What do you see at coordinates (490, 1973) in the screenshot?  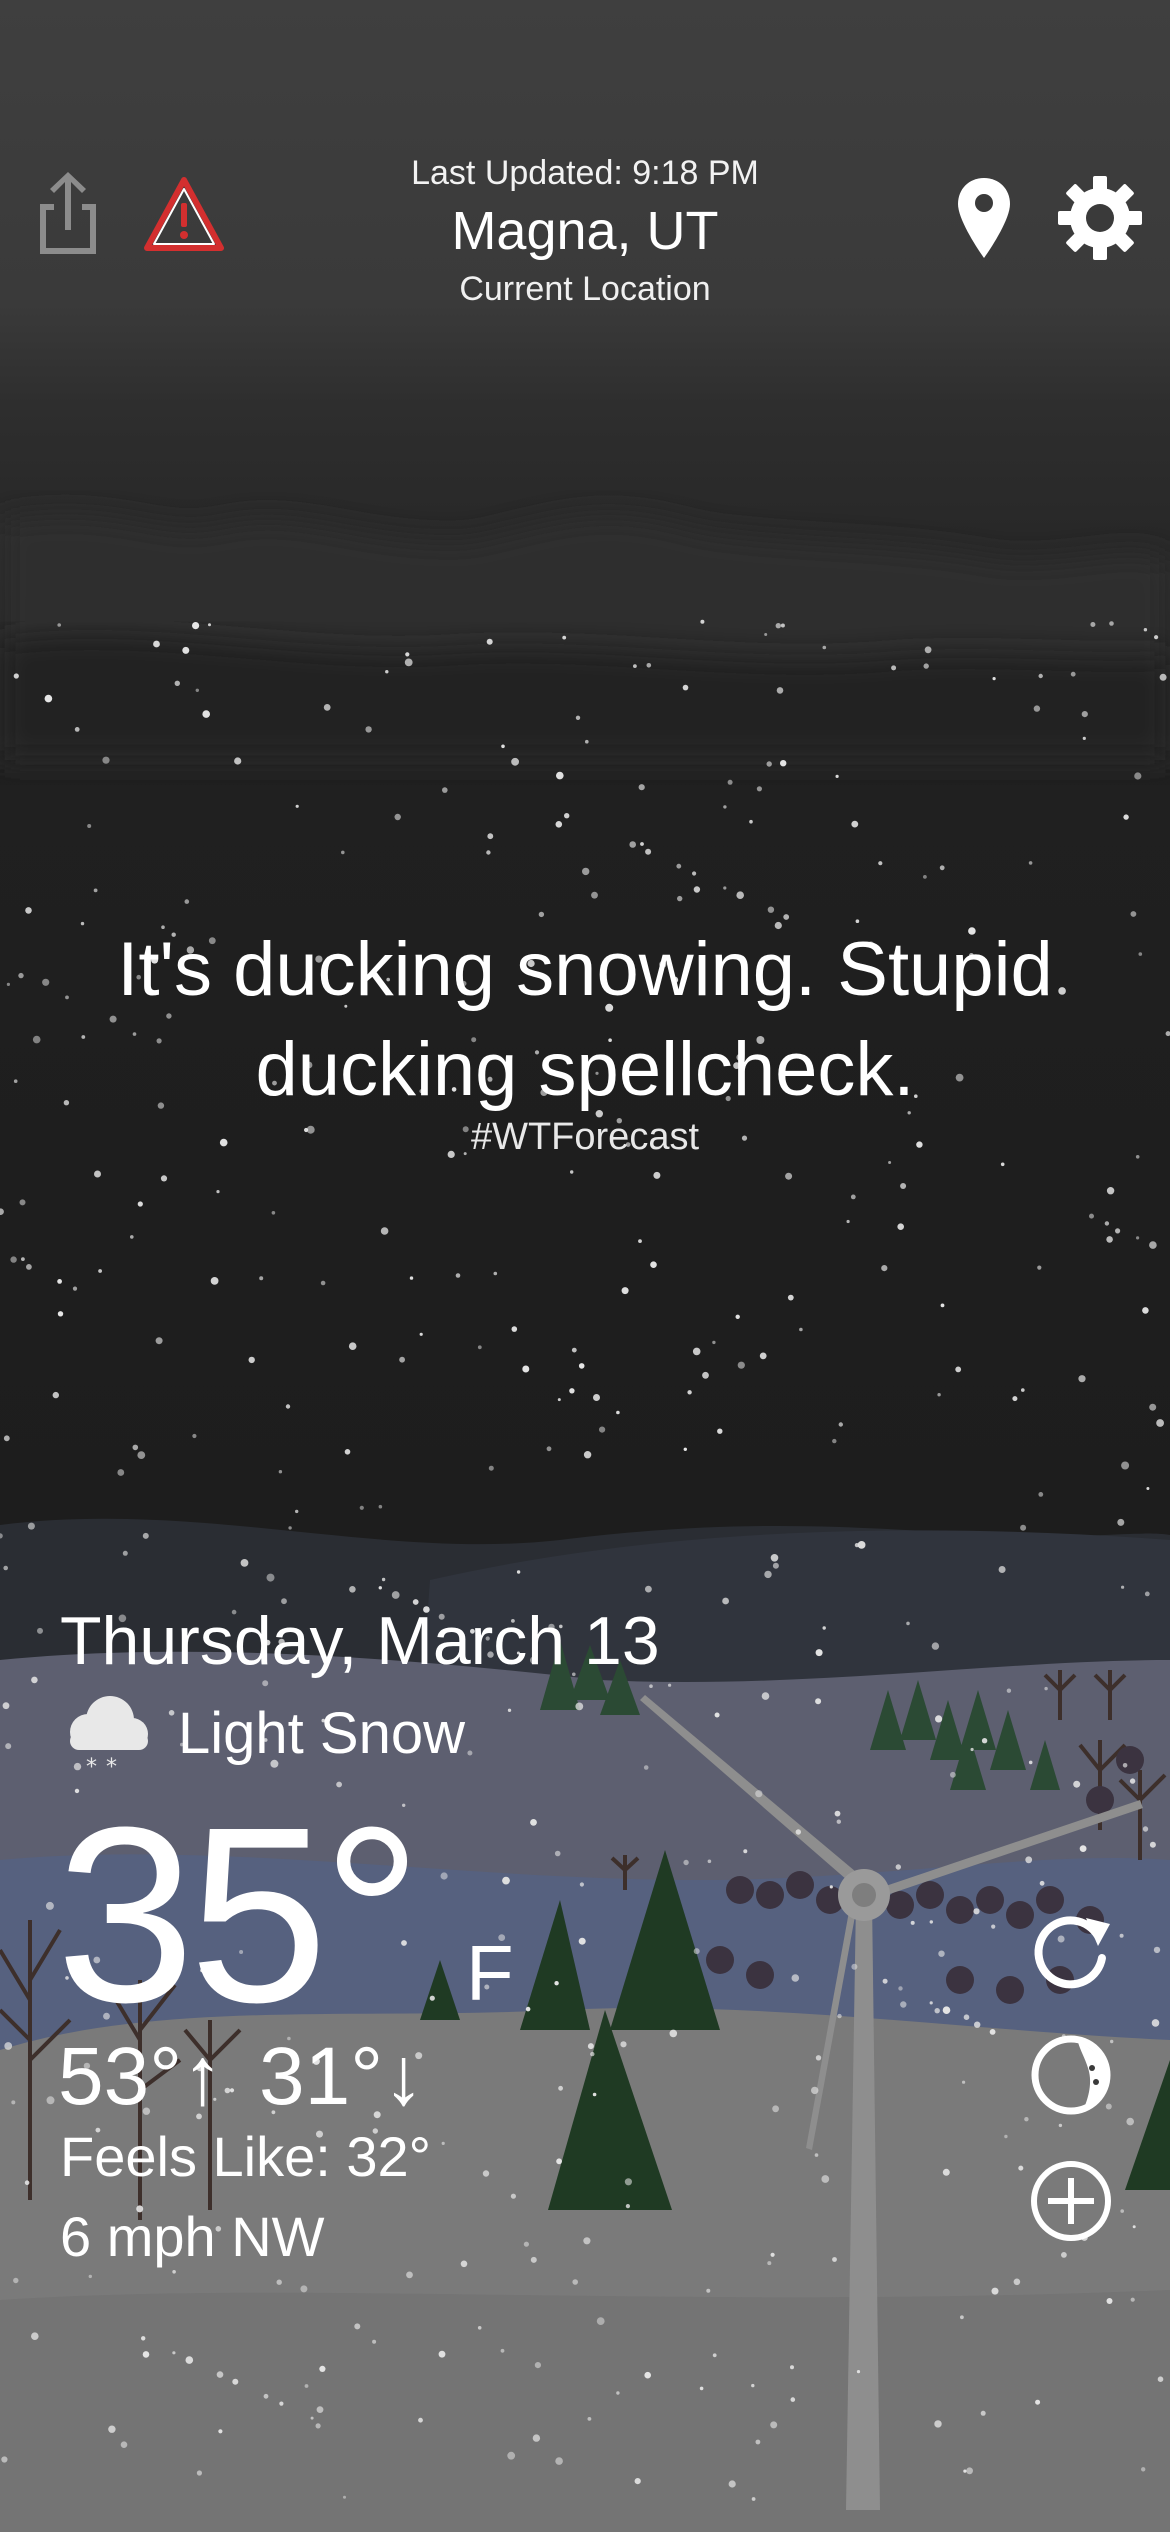 I see `temperature-unit: F` at bounding box center [490, 1973].